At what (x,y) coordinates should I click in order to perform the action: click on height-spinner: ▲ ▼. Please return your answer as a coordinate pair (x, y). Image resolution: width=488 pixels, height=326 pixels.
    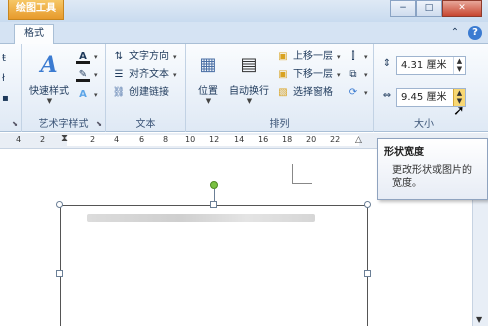
    Looking at the image, I should click on (459, 65).